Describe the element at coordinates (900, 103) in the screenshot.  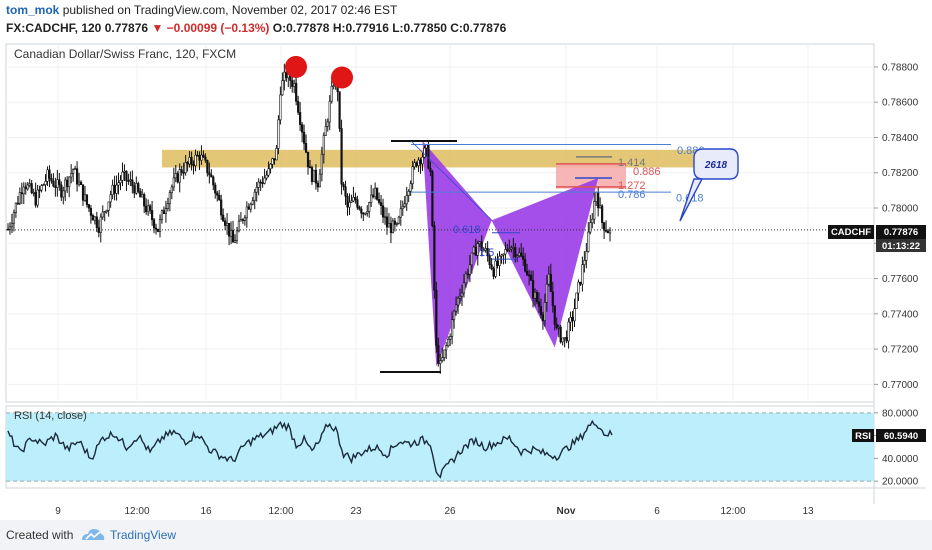
I see `price-tick-label: 0.78600` at that location.